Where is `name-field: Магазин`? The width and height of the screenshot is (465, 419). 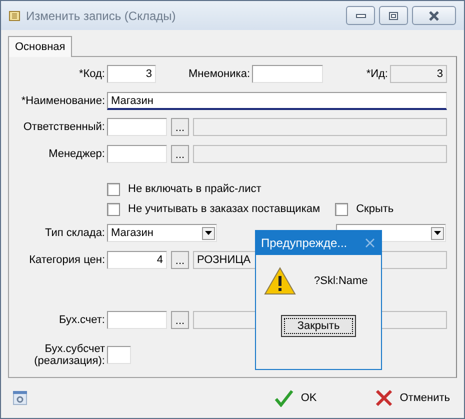
name-field: Магазин is located at coordinates (277, 101).